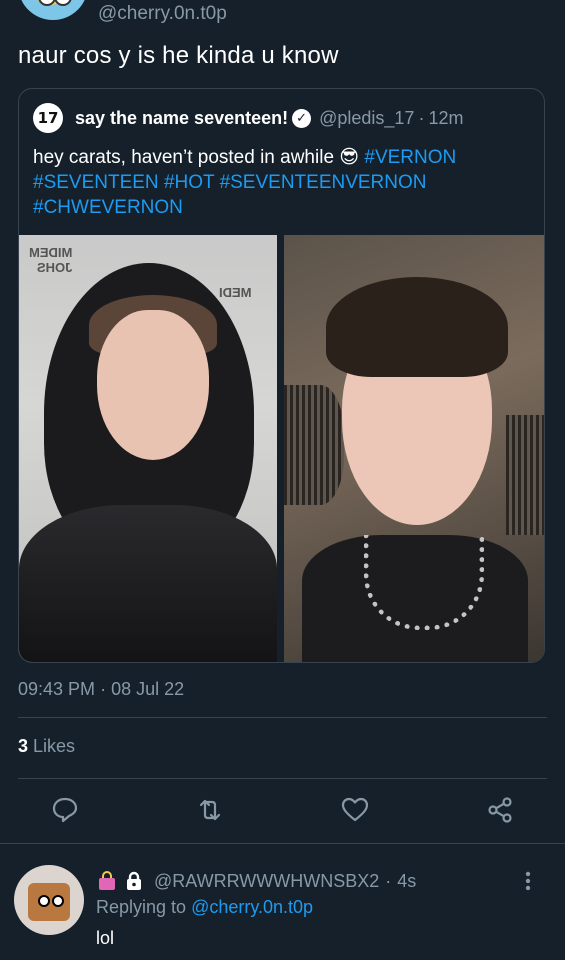 The image size is (565, 960). I want to click on hashtag-seventeen: #SEVENTEEN, so click(96, 182).